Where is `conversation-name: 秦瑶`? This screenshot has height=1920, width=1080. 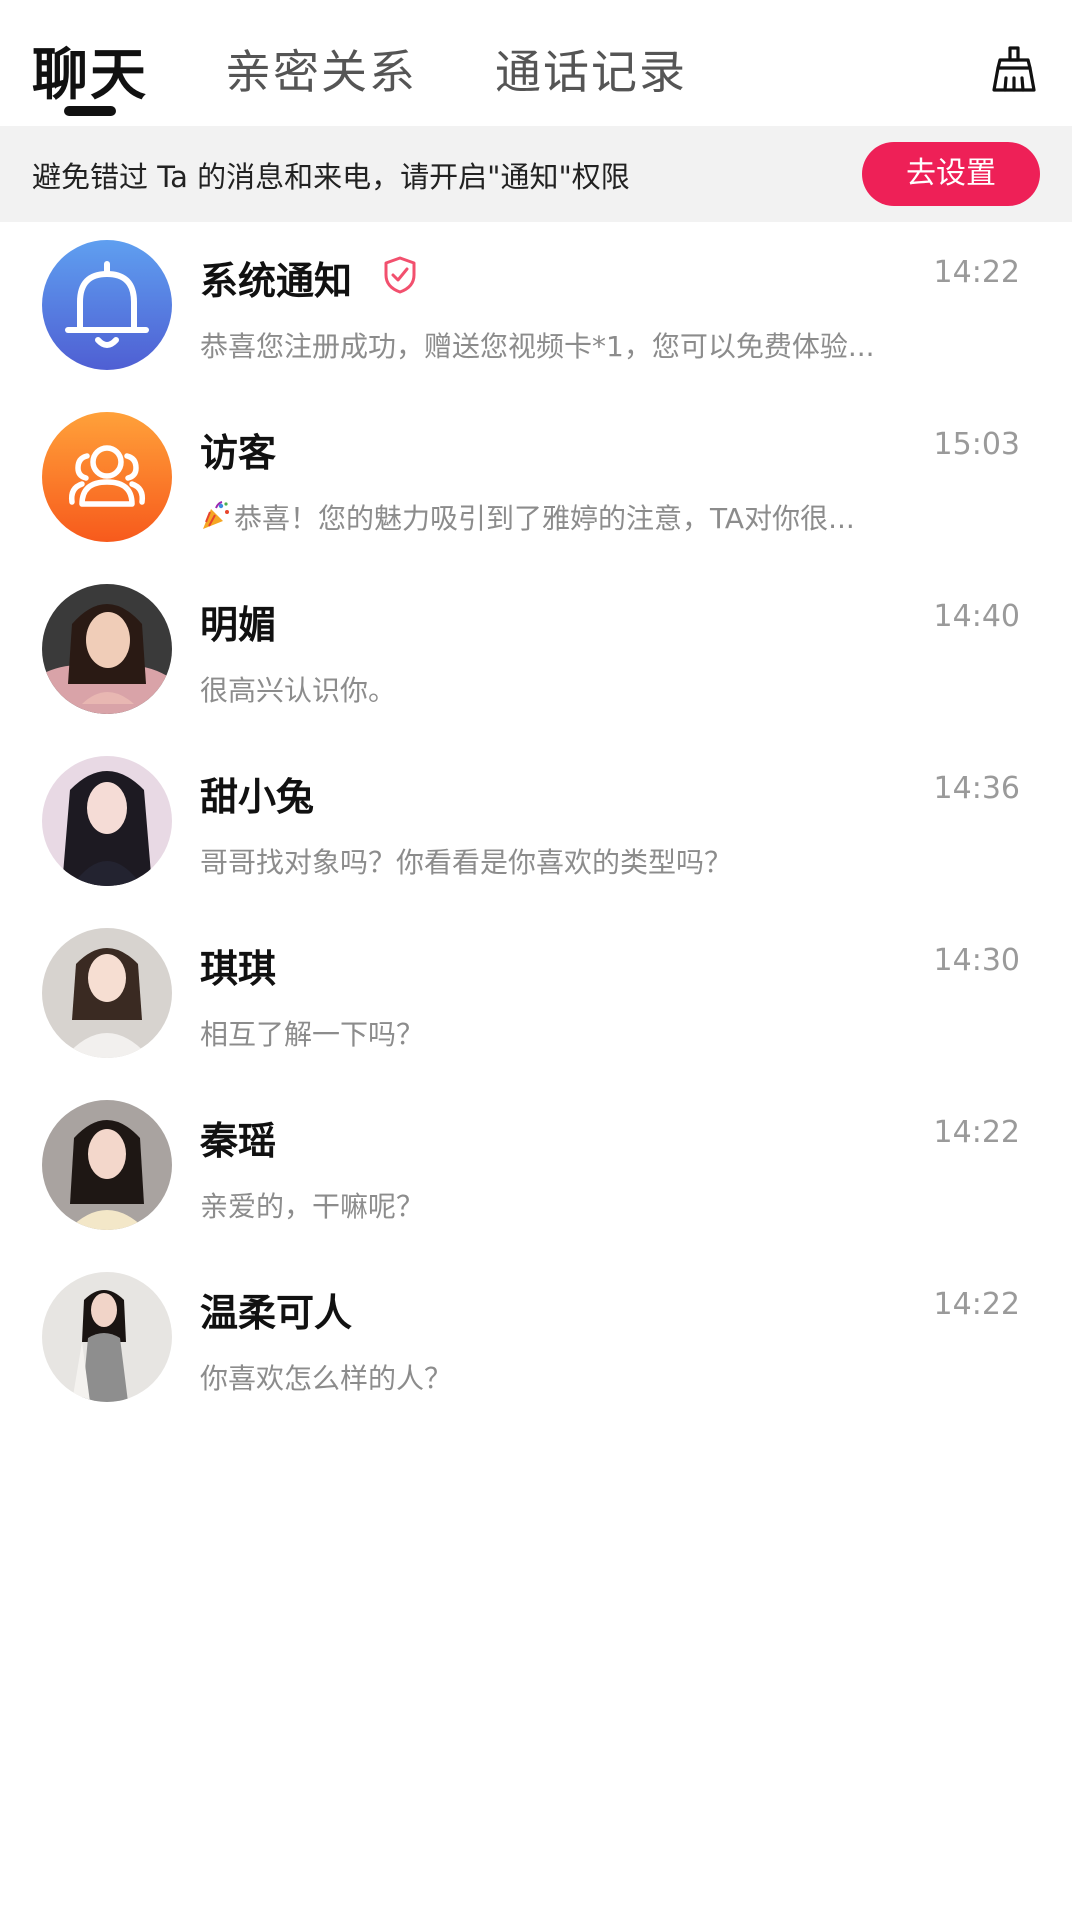
conversation-name: 秦瑶 is located at coordinates (238, 1141).